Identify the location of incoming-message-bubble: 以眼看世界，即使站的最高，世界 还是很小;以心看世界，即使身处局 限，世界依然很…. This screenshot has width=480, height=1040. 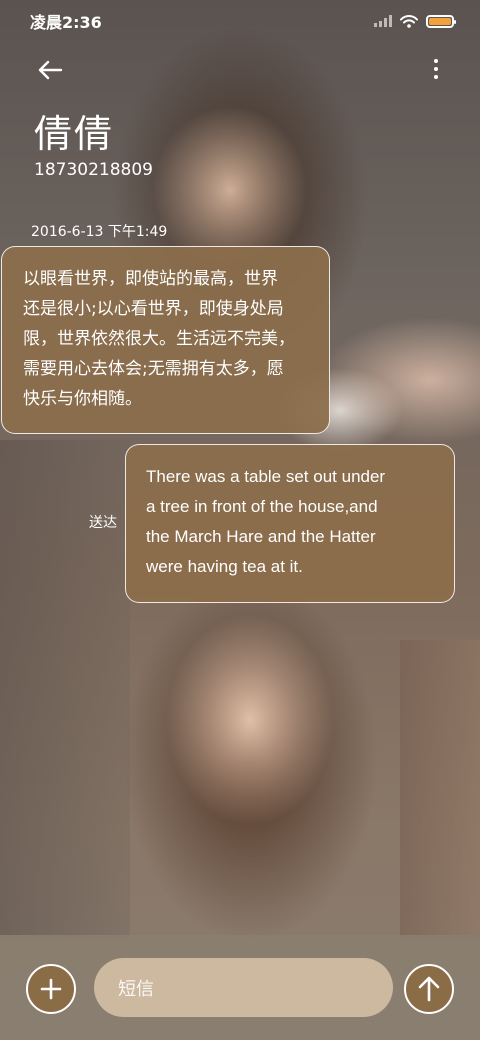
(165, 340).